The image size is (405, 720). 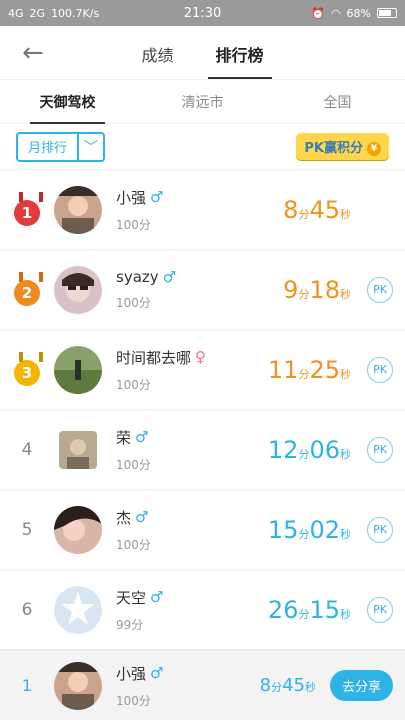 I want to click on filter-row: 月排行 ﹀ PK赢积分 ¥, so click(x=202, y=147).